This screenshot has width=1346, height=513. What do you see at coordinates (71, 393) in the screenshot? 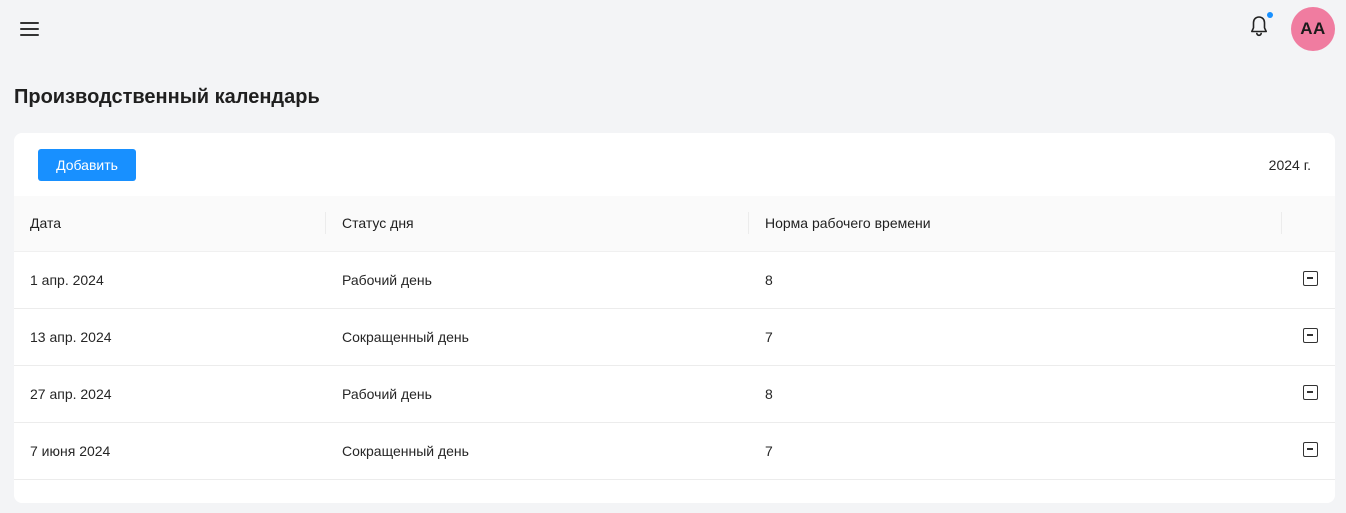
I see `cell-date: 27 апр. 2024` at bounding box center [71, 393].